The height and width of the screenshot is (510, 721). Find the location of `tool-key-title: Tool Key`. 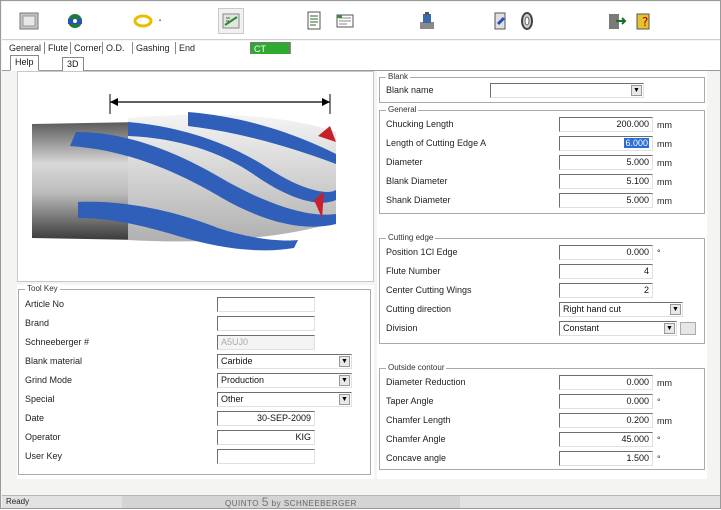

tool-key-title: Tool Key is located at coordinates (42, 289).